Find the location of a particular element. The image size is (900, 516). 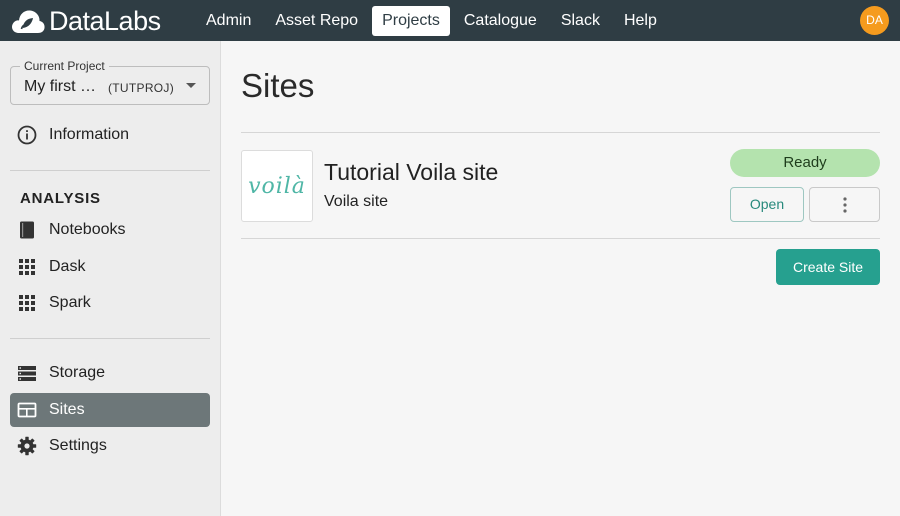

site-logo-text: voilà is located at coordinates (277, 186).